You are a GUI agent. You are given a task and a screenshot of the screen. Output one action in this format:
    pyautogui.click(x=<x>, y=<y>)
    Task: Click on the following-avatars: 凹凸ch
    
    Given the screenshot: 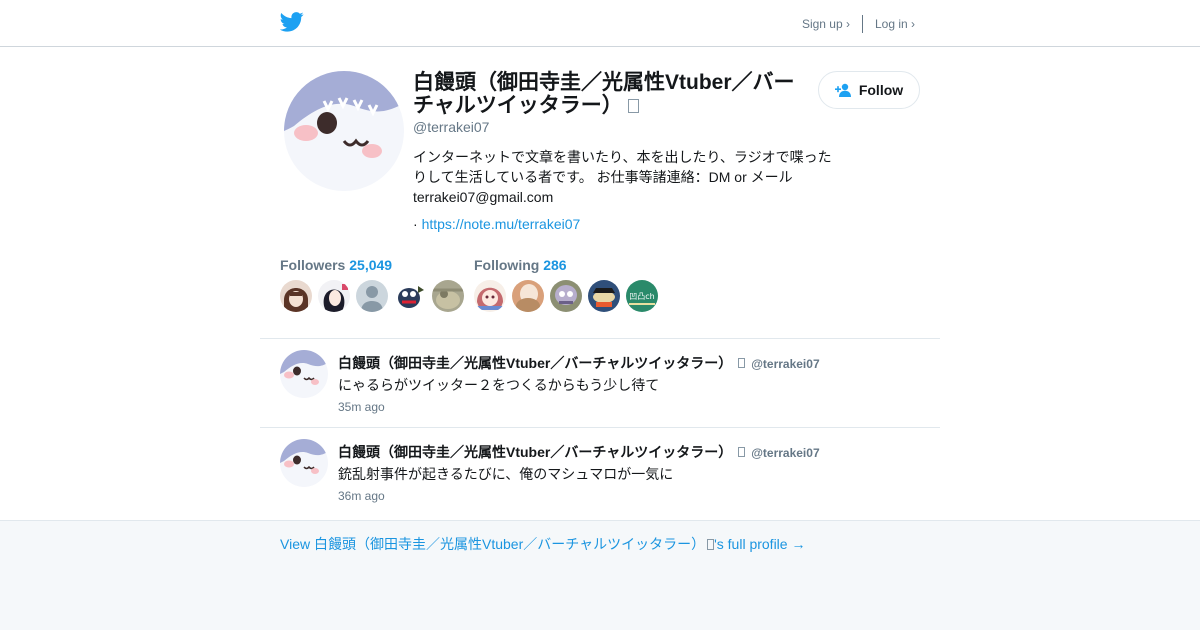 What is the action you would take?
    pyautogui.click(x=566, y=296)
    